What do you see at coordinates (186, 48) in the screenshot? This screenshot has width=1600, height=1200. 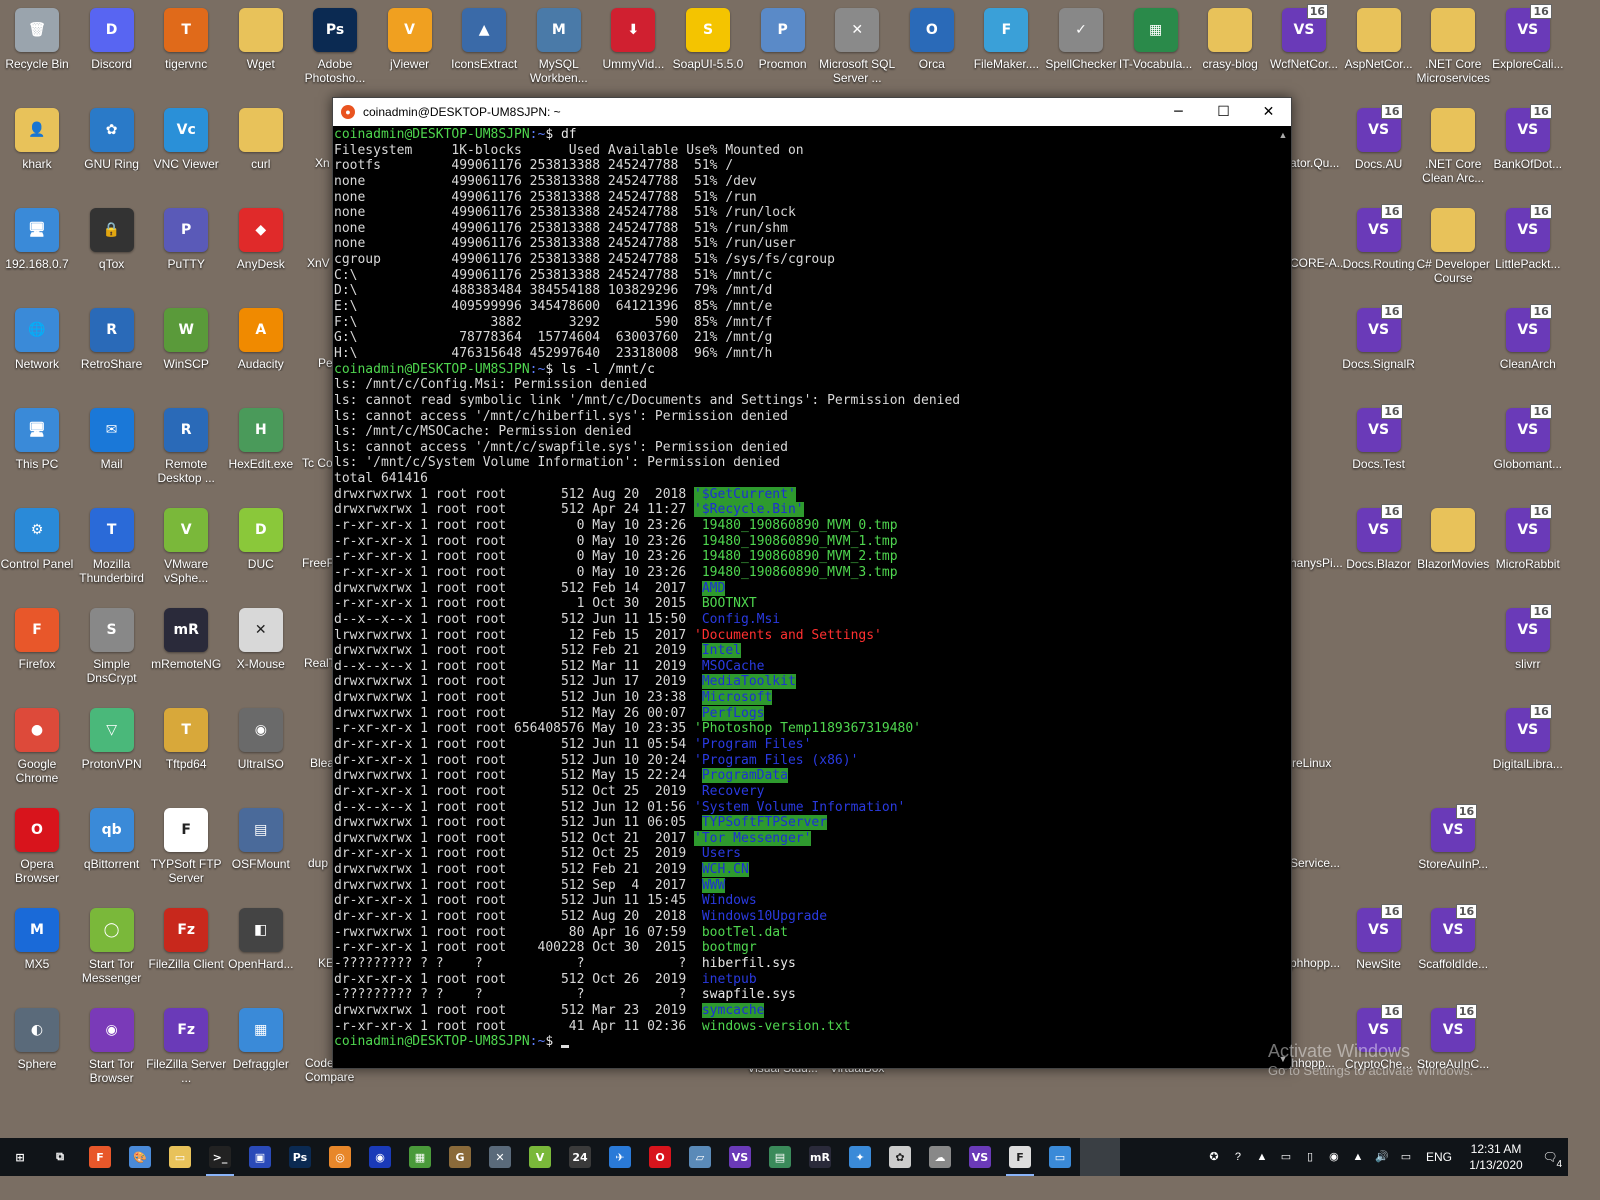 I see `desktop-icon: Ttigervnc` at bounding box center [186, 48].